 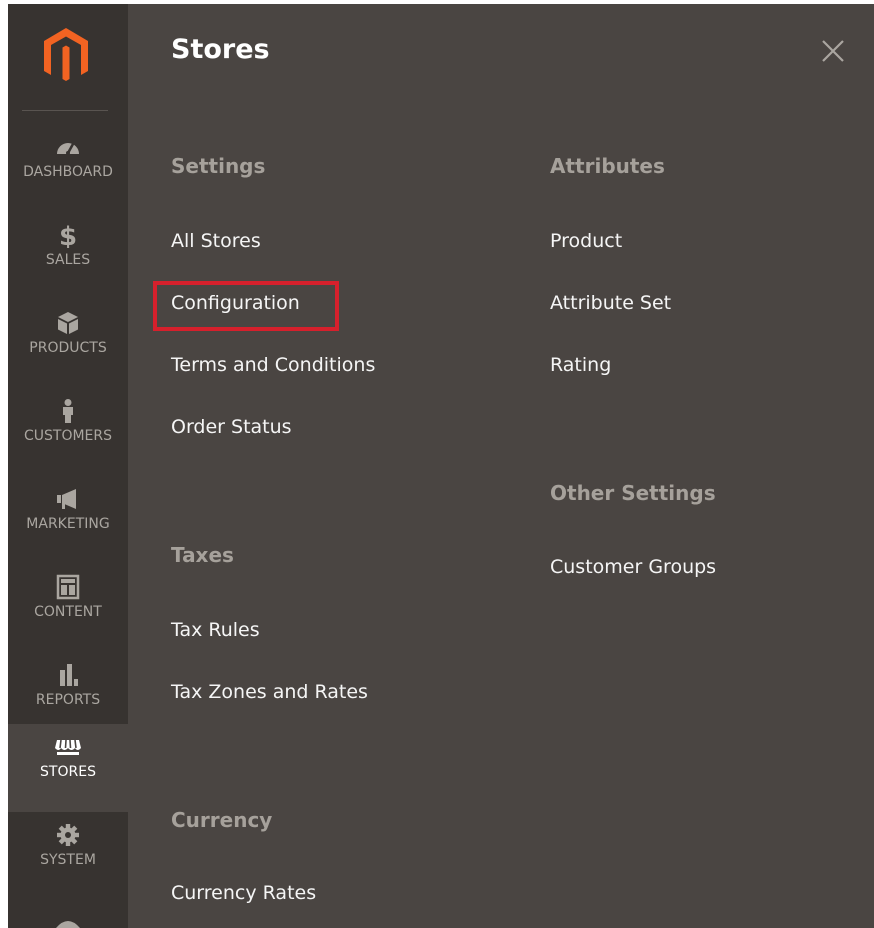 What do you see at coordinates (68, 612) in the screenshot?
I see `sidebar-item-label: CONTENT` at bounding box center [68, 612].